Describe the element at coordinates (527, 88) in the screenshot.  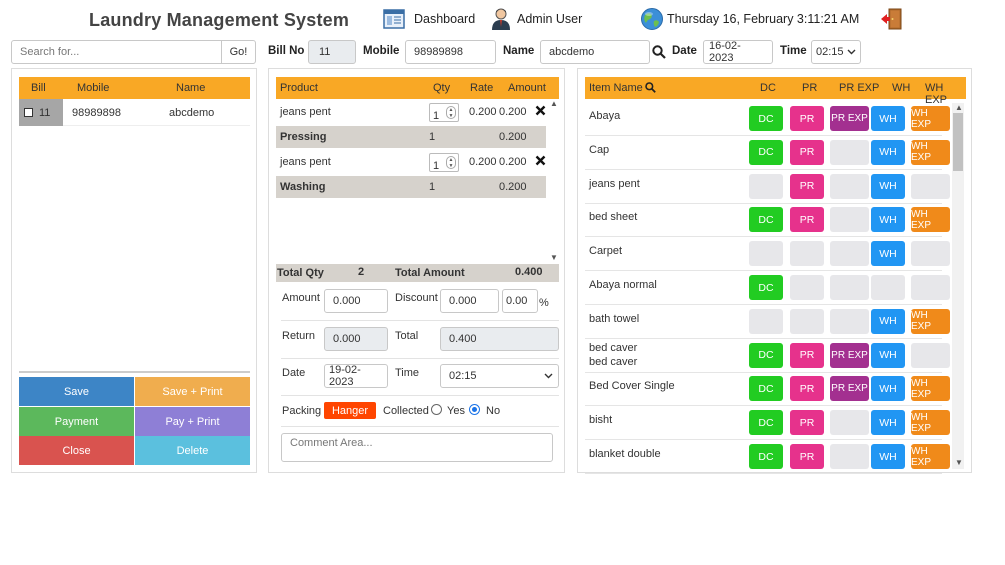
I see `col-amount: Amount` at that location.